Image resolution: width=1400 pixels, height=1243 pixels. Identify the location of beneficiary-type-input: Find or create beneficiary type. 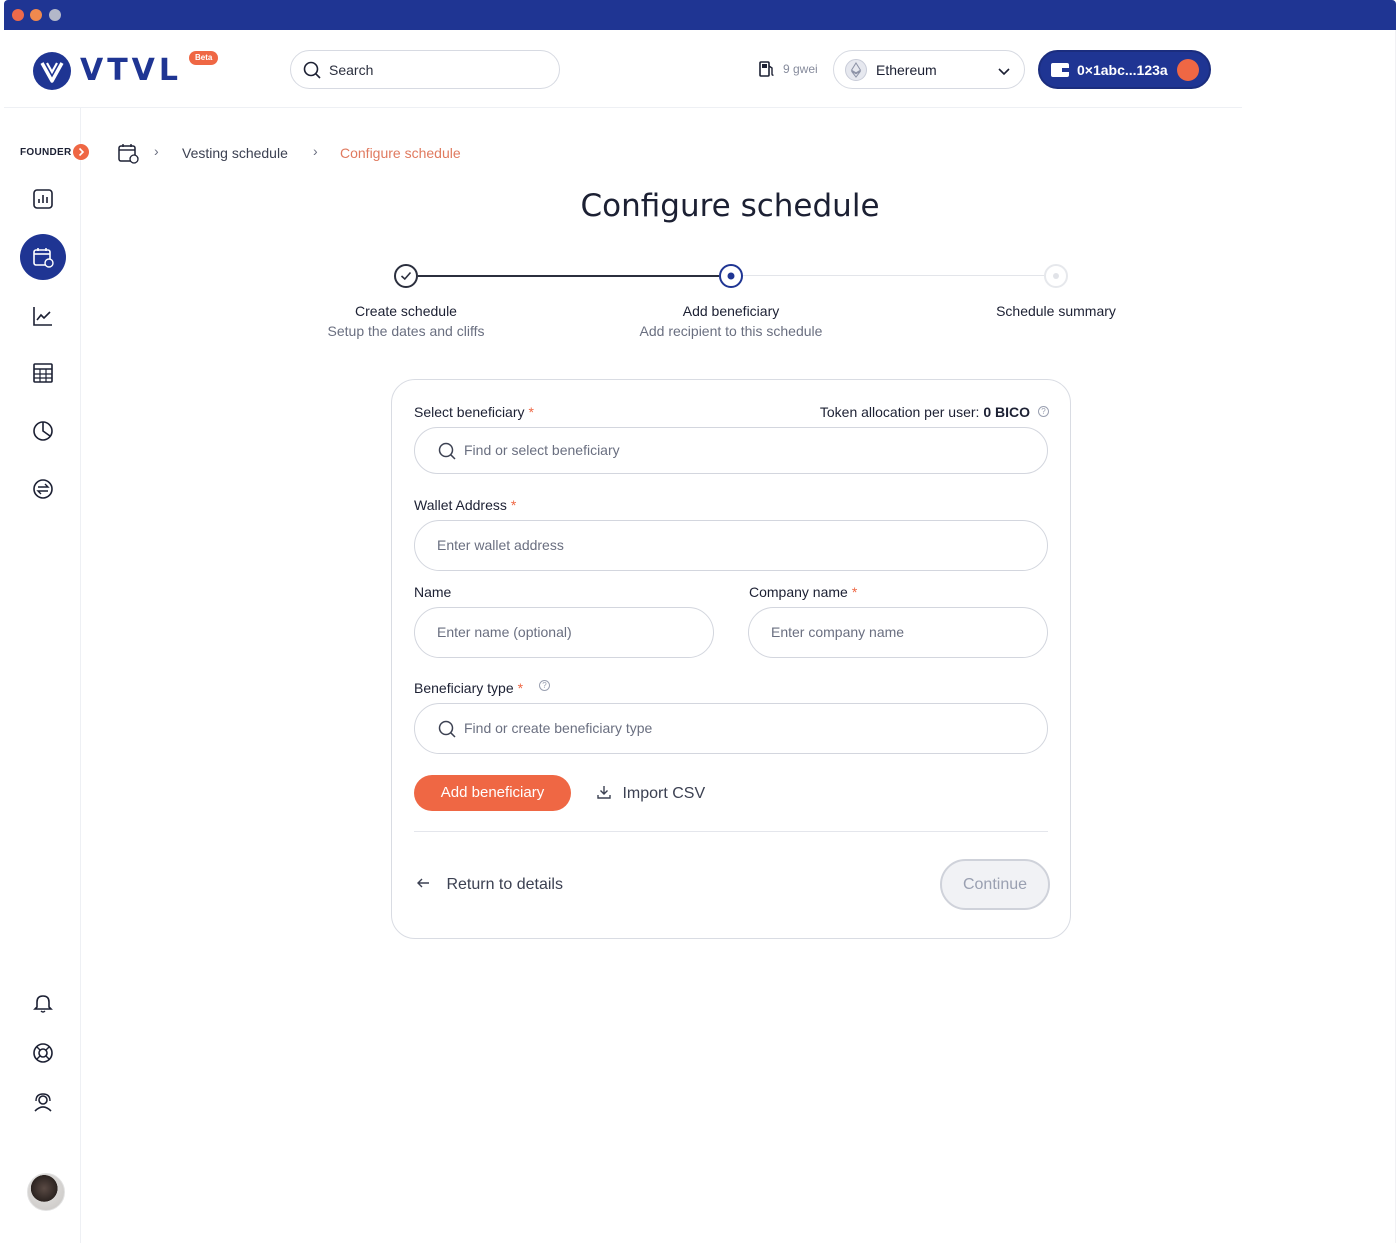
(731, 728).